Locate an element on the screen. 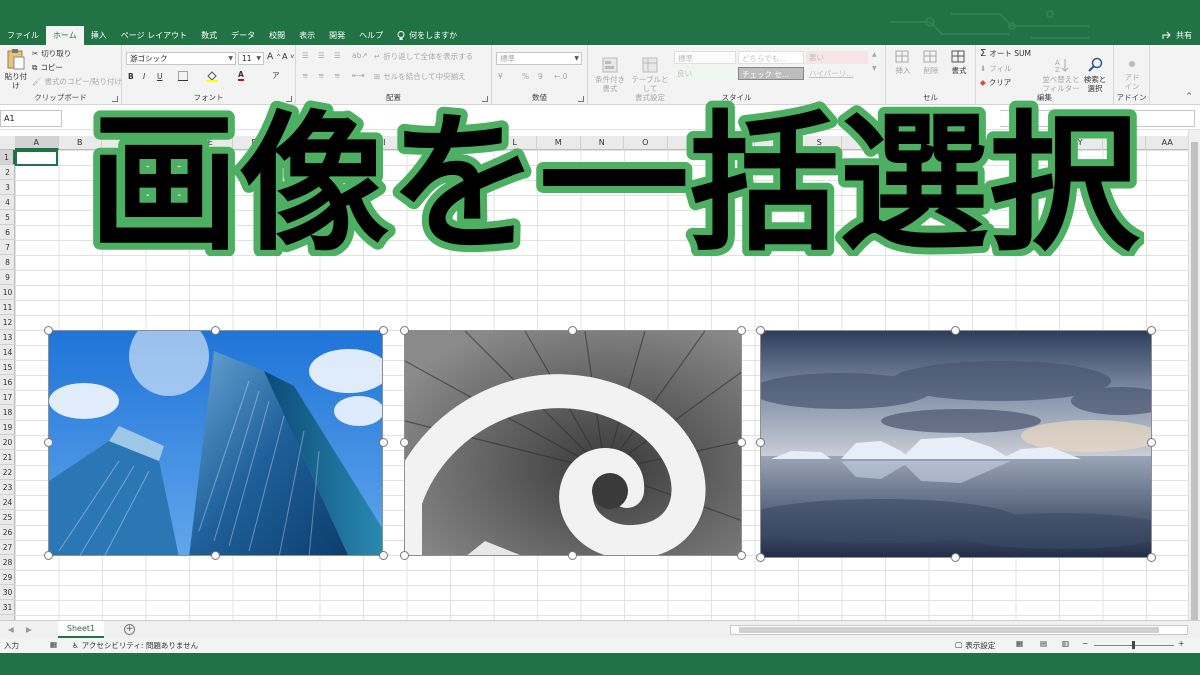 This screenshot has height=675, width=1200. wrap-text-button: ↵ 折り返して全体を表示する is located at coordinates (423, 56).